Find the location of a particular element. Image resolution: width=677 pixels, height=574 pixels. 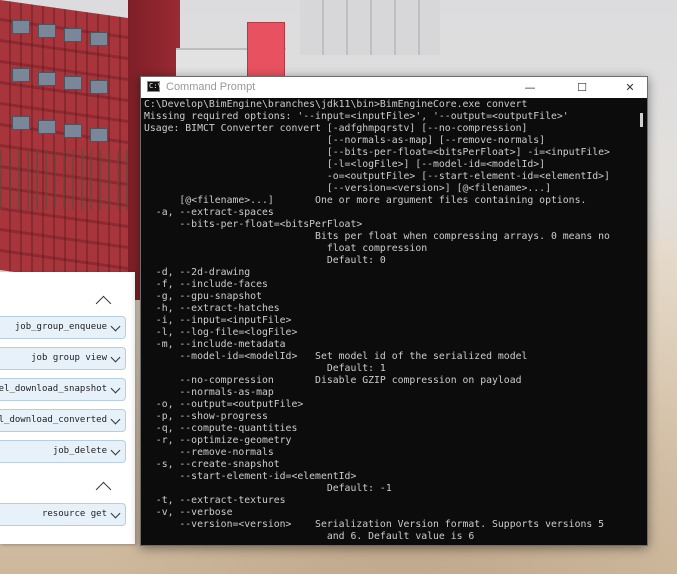

console-line: -i, --input=<inputFile> is located at coordinates (218, 320).